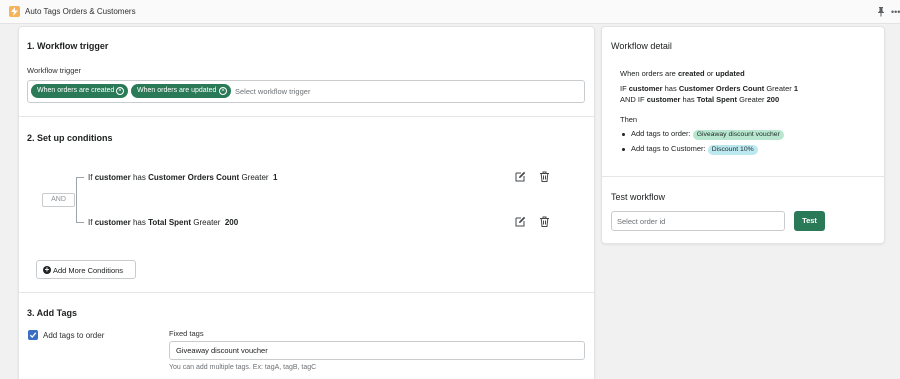  What do you see at coordinates (58, 200) in the screenshot?
I see `and-operator-button: AND` at bounding box center [58, 200].